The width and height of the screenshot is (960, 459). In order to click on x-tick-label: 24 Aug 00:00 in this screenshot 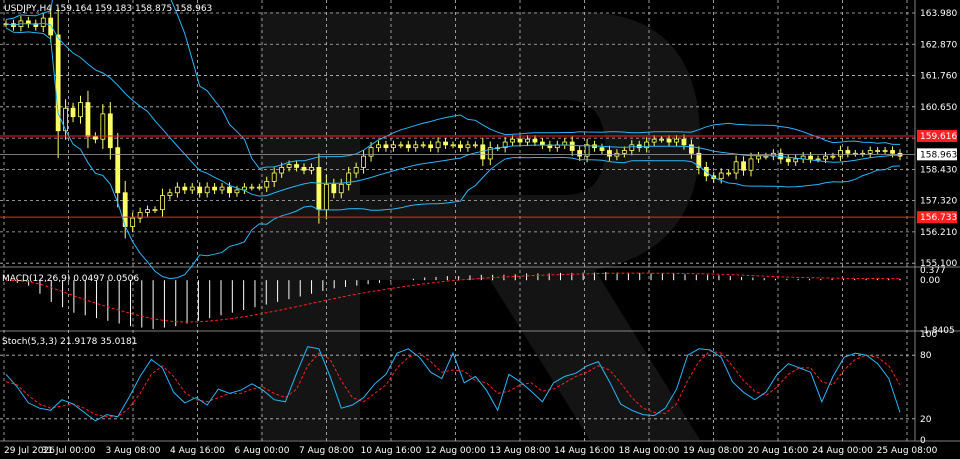, I will do `click(842, 451)`.